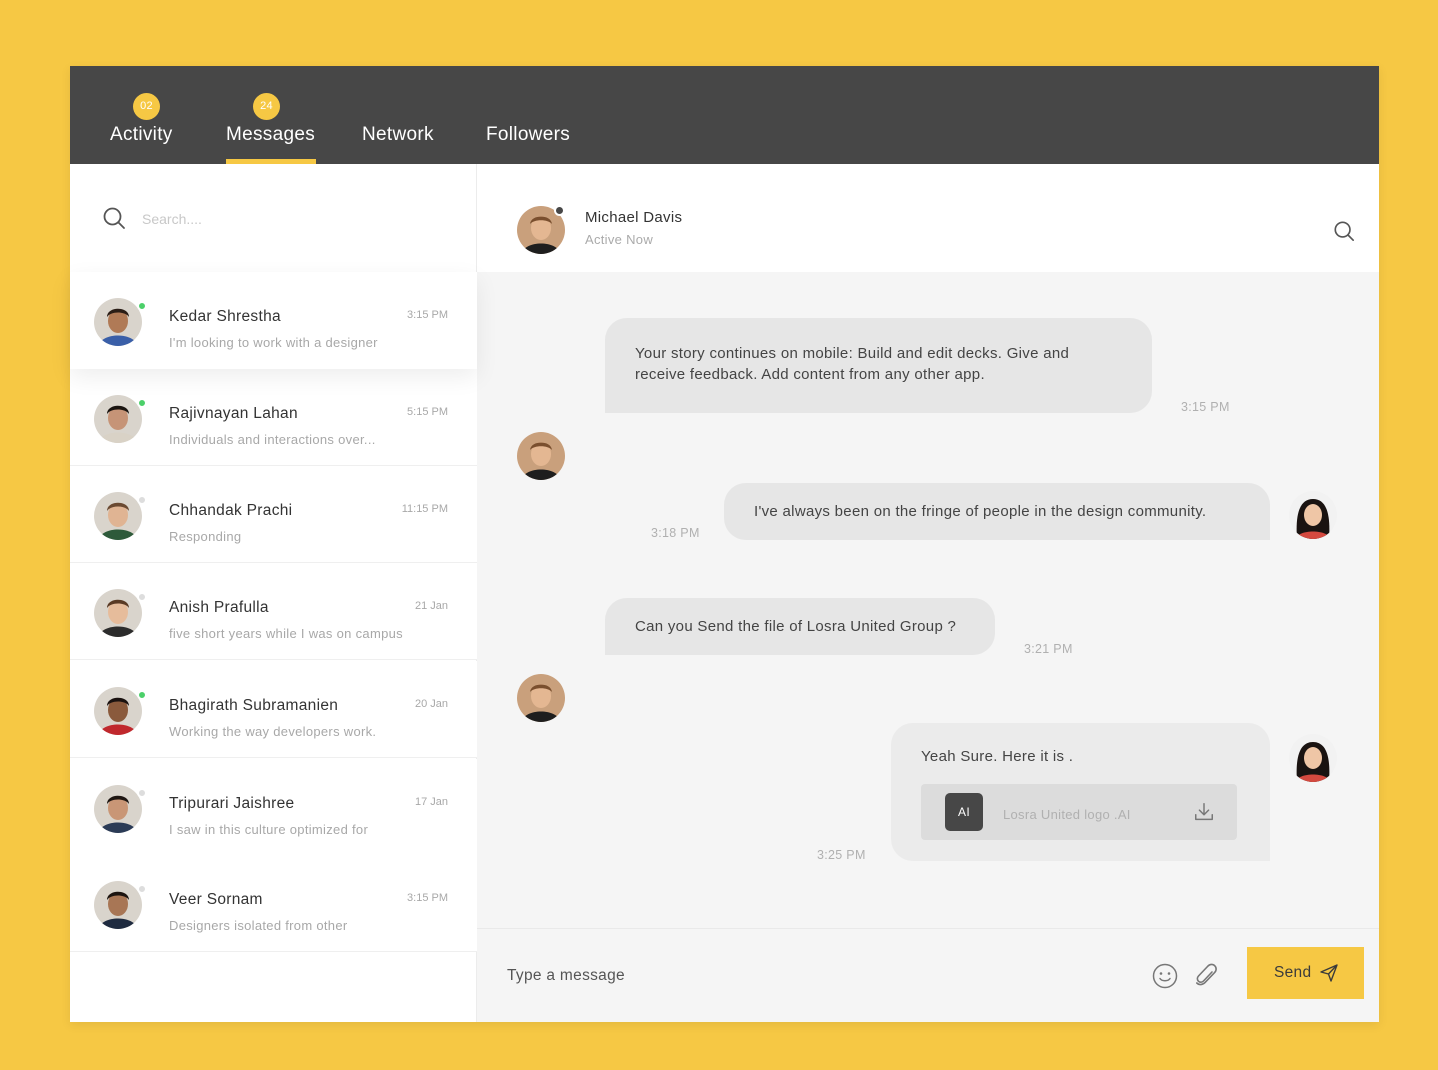  Describe the element at coordinates (928, 218) in the screenshot. I see `chat-header: Michael Davis Active Now` at that location.